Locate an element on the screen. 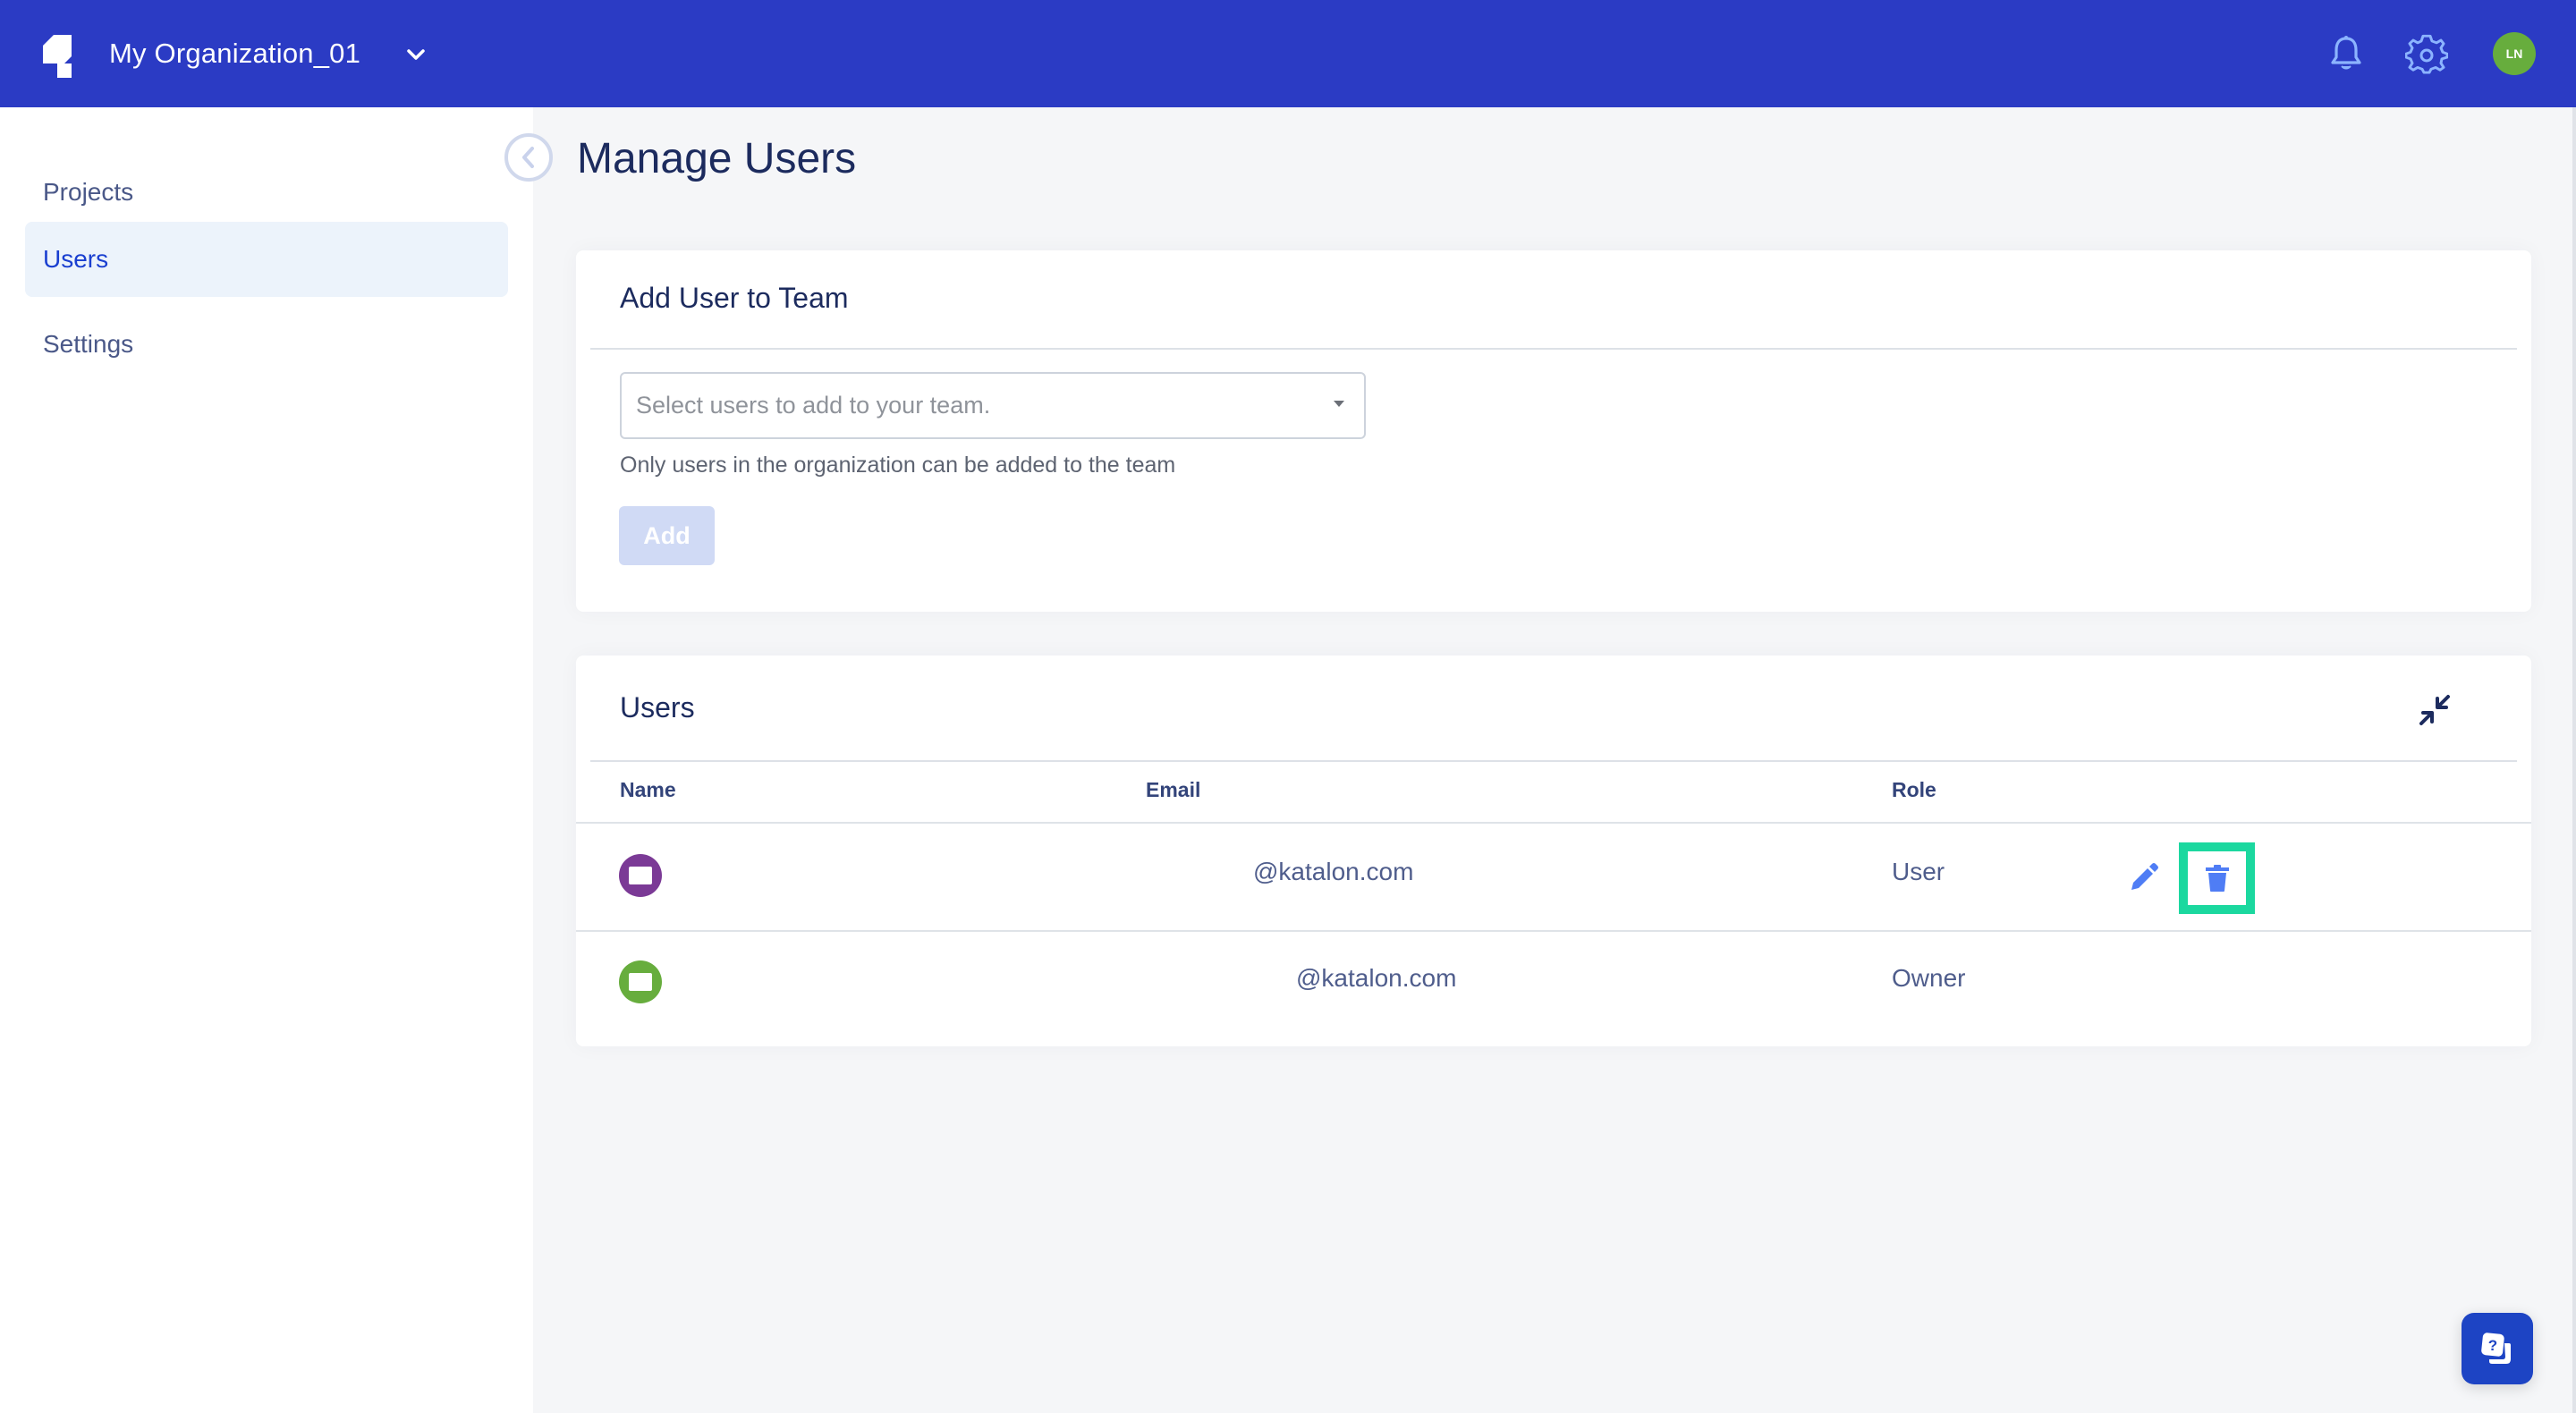 The width and height of the screenshot is (2576, 1413). bell-icon is located at coordinates (2346, 53).